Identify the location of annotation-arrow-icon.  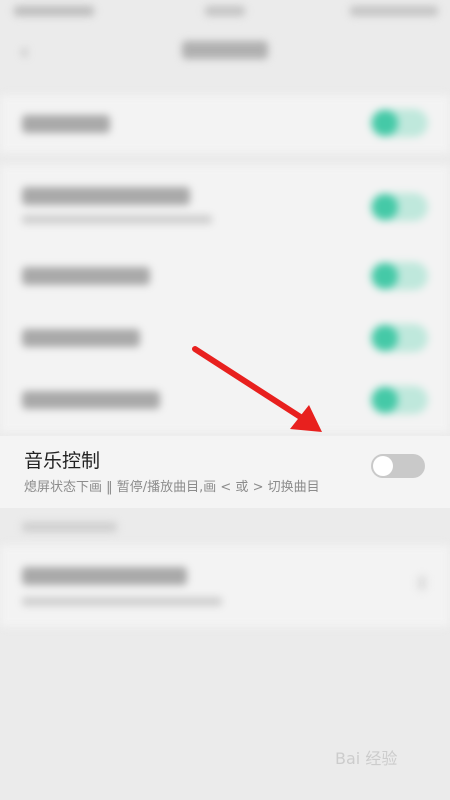
(257, 389).